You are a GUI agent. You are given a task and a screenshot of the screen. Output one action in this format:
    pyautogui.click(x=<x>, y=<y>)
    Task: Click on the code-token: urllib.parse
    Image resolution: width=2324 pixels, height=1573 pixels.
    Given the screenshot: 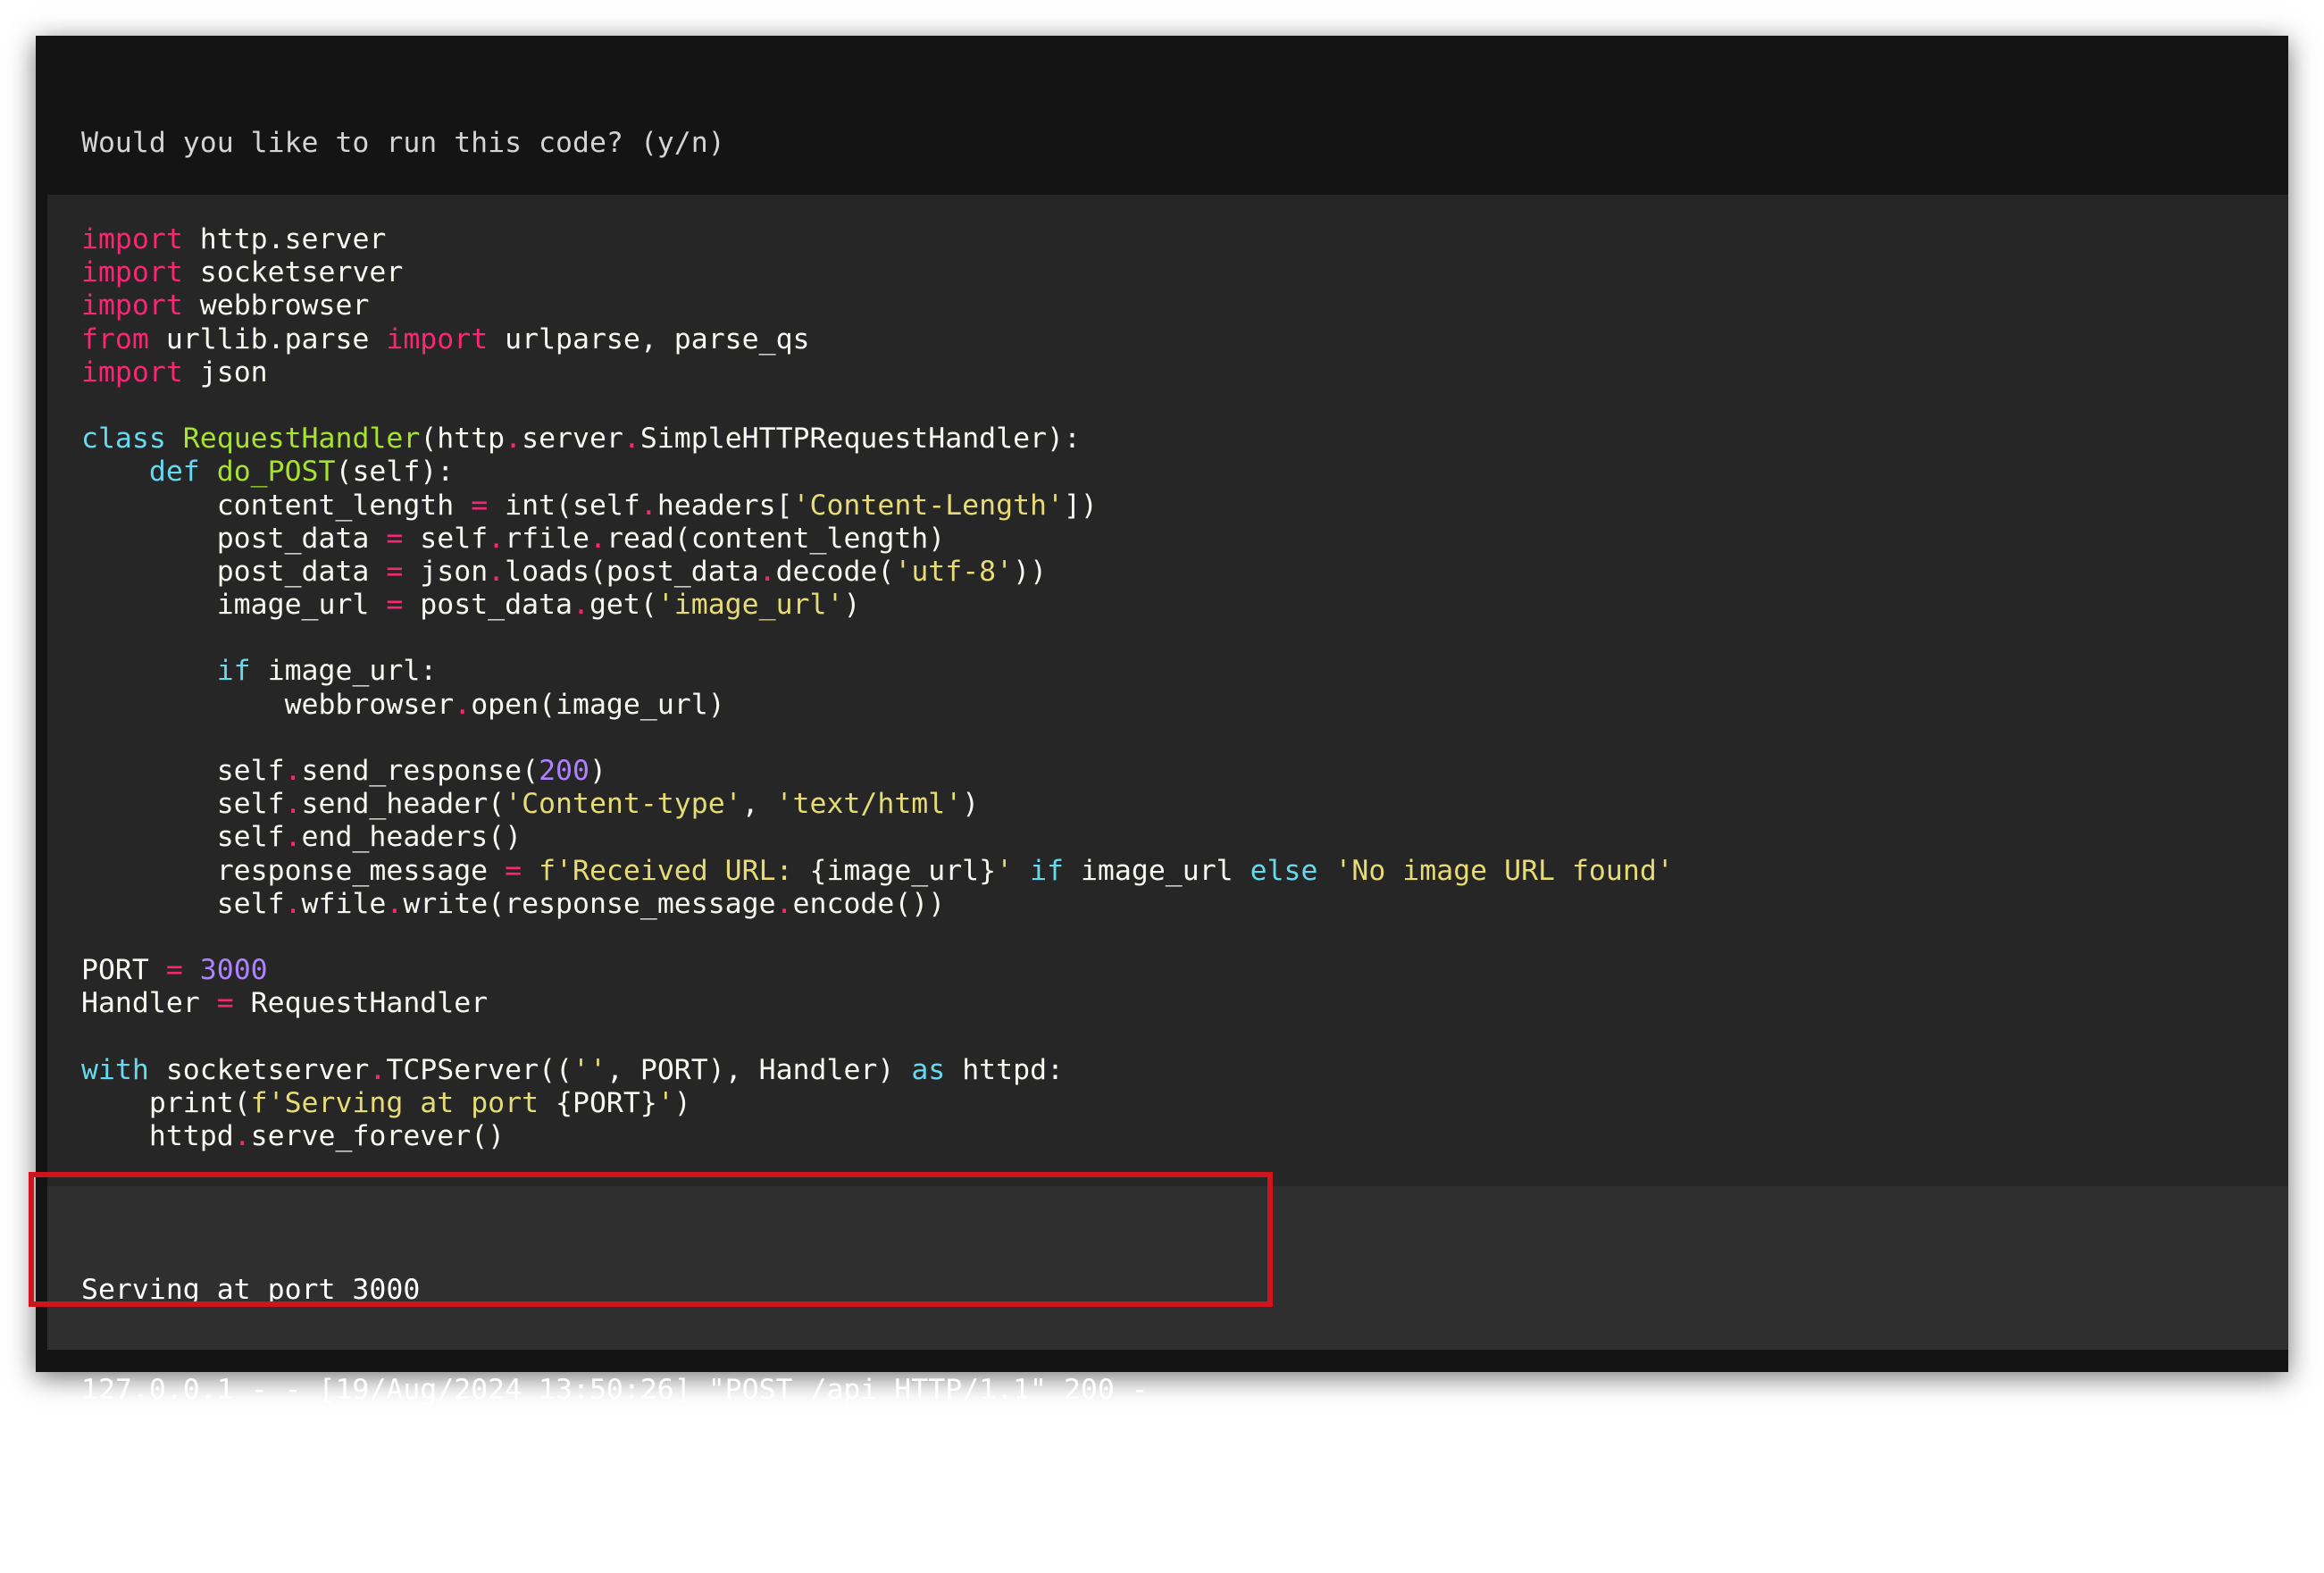 What is the action you would take?
    pyautogui.click(x=267, y=339)
    